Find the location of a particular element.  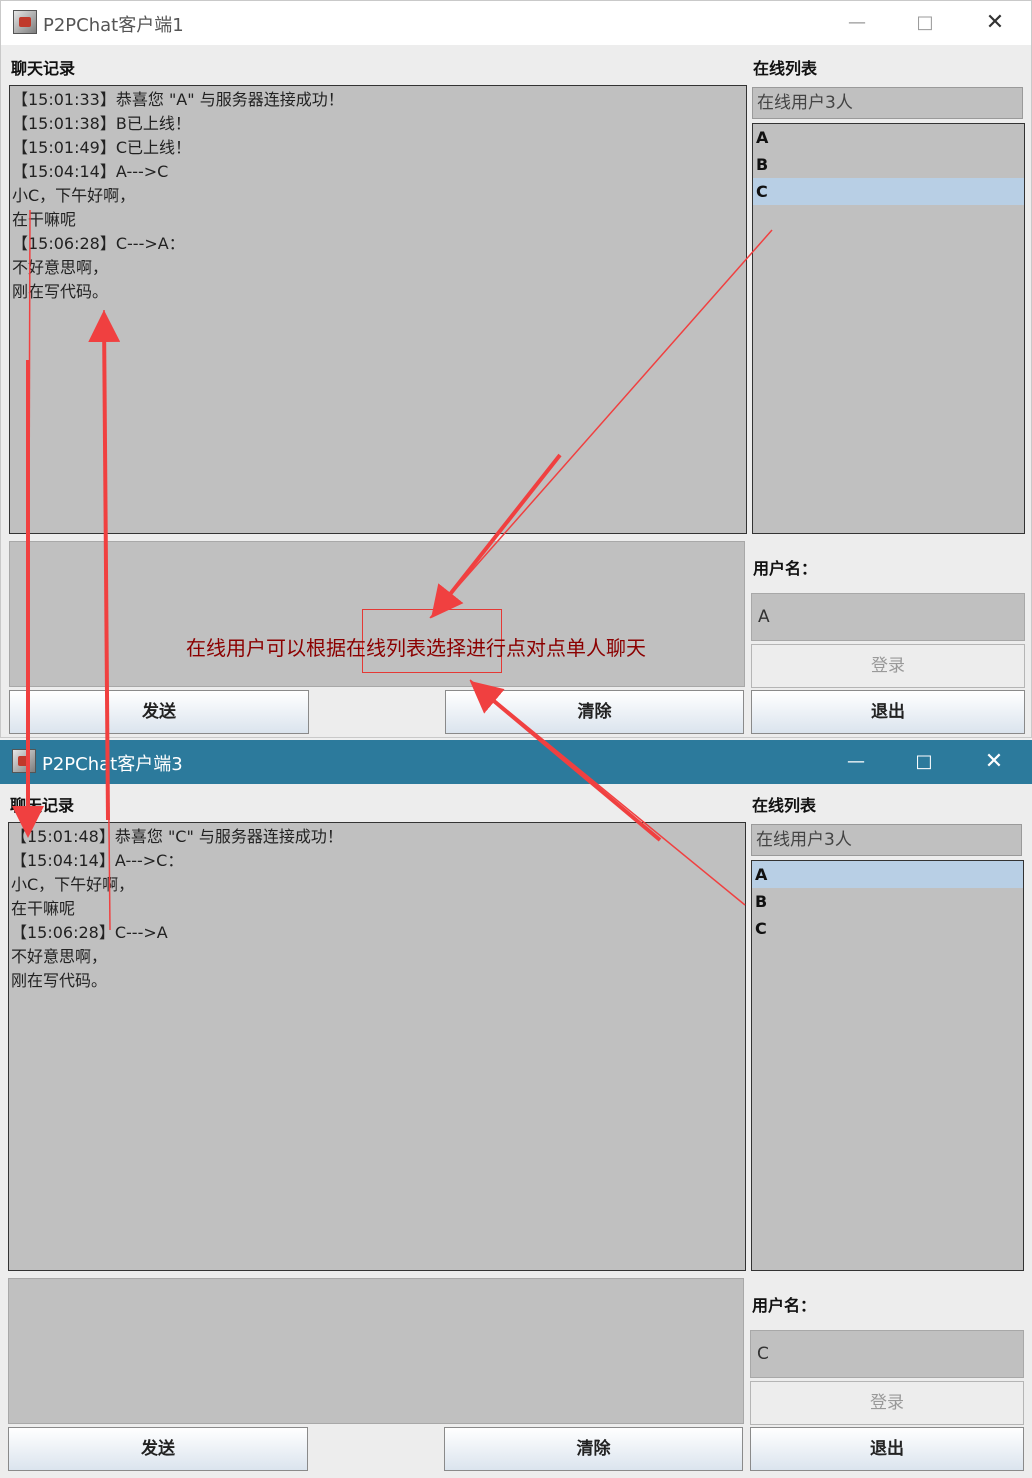

message-input is located at coordinates (376, 1351).